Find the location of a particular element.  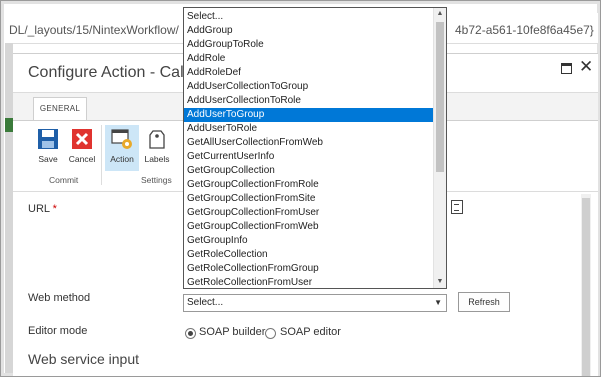

list-item-selected: AddUserToGroup is located at coordinates (310, 115).